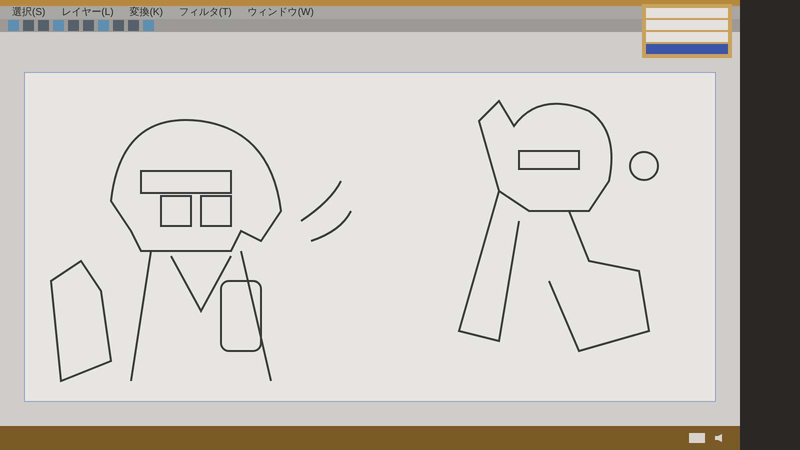 This screenshot has height=450, width=800. I want to click on menu-item: 選択(S), so click(29, 13).